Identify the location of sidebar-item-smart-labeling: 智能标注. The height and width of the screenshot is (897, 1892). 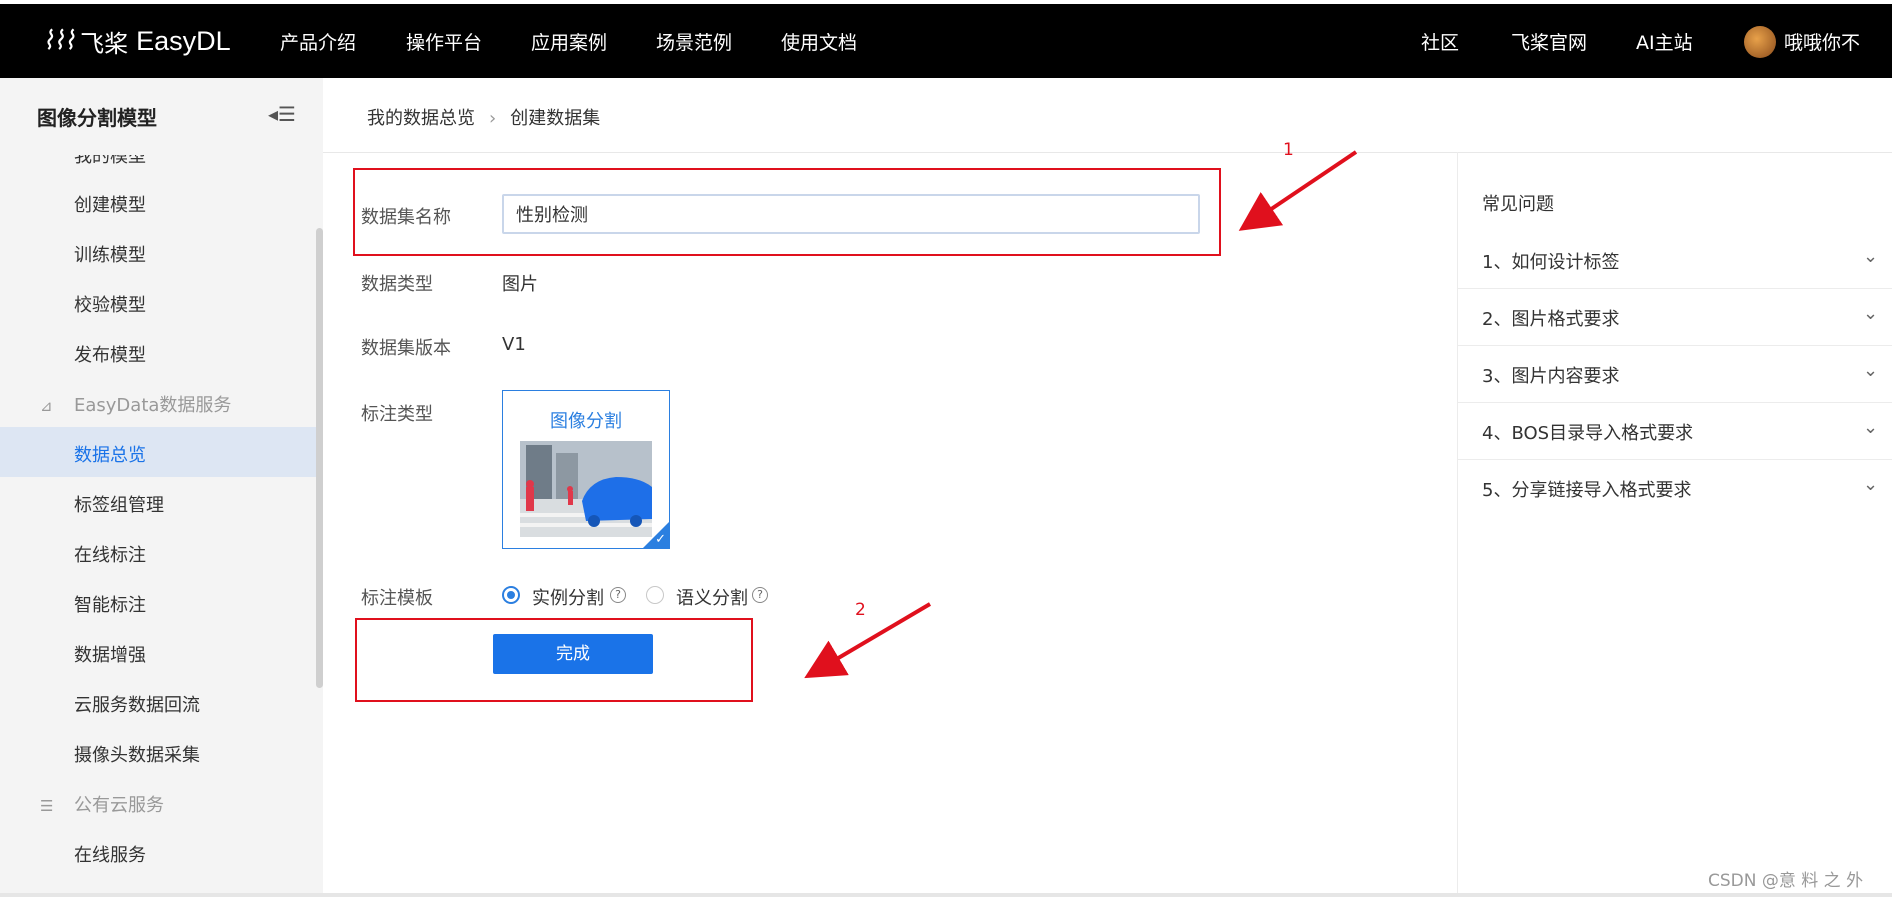
(110, 604).